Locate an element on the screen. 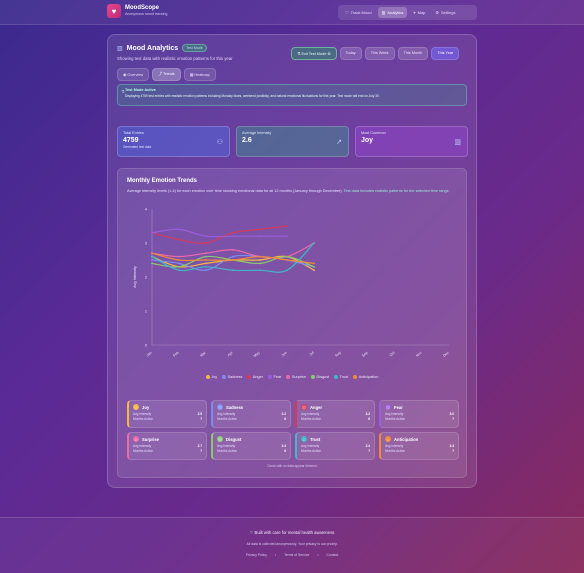 The image size is (584, 573). emotion-name: Joy is located at coordinates (146, 407).